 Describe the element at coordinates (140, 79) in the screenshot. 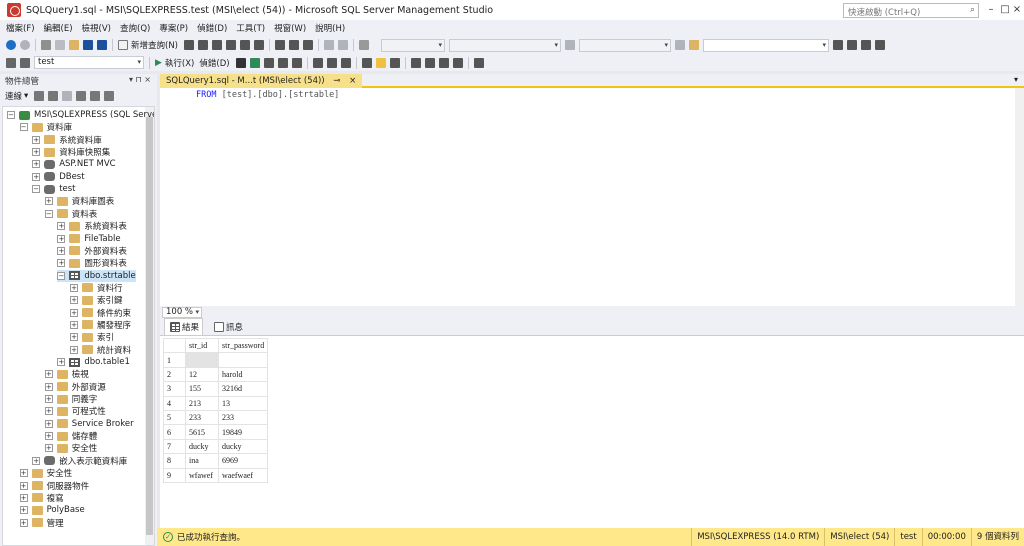

I see `pin-close-icons: ▾ ⊓ ×` at that location.